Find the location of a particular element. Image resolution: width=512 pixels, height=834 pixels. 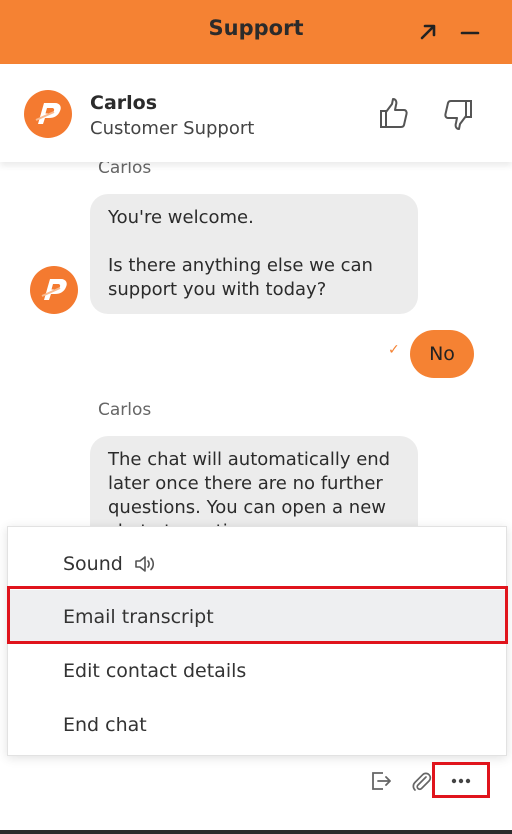

agent-role: Customer Support is located at coordinates (172, 128).